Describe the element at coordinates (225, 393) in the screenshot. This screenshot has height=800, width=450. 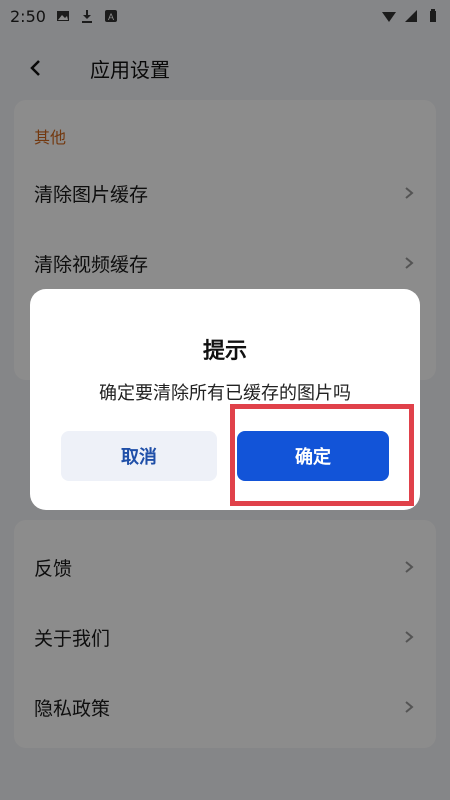
I see `dialog-message: 确定要清除所有已缓存的图片吗` at that location.